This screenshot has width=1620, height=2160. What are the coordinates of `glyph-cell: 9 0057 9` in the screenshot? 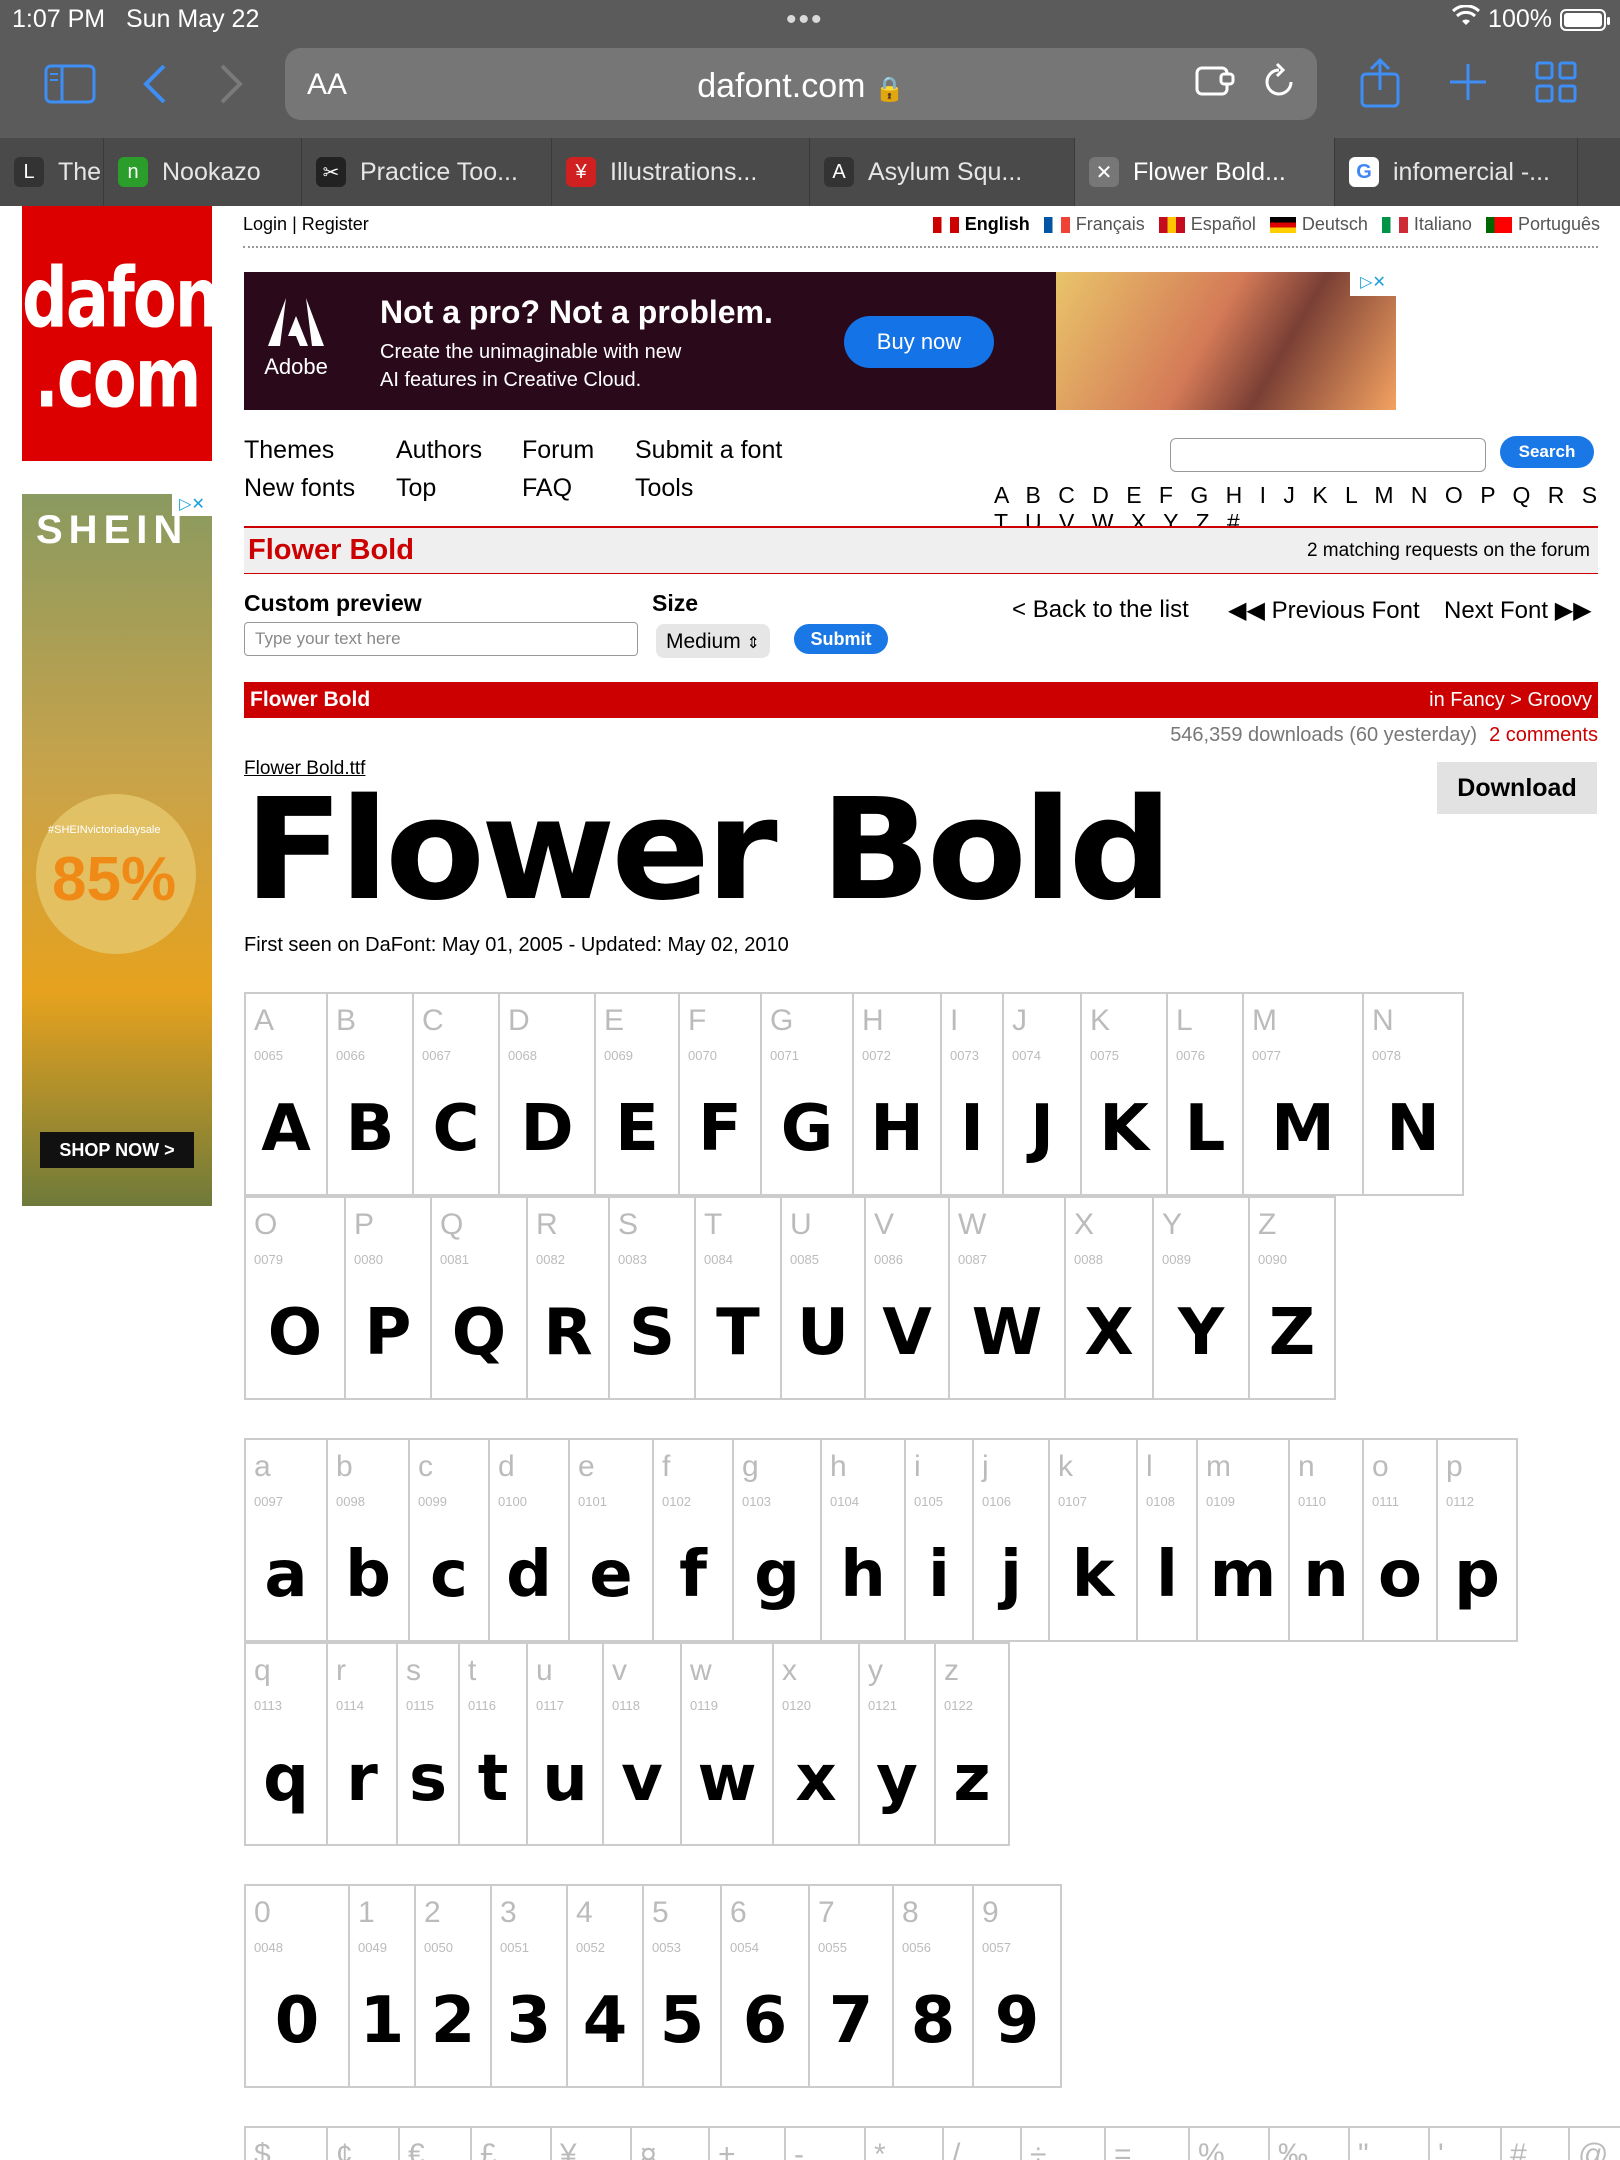 It's located at (1018, 1987).